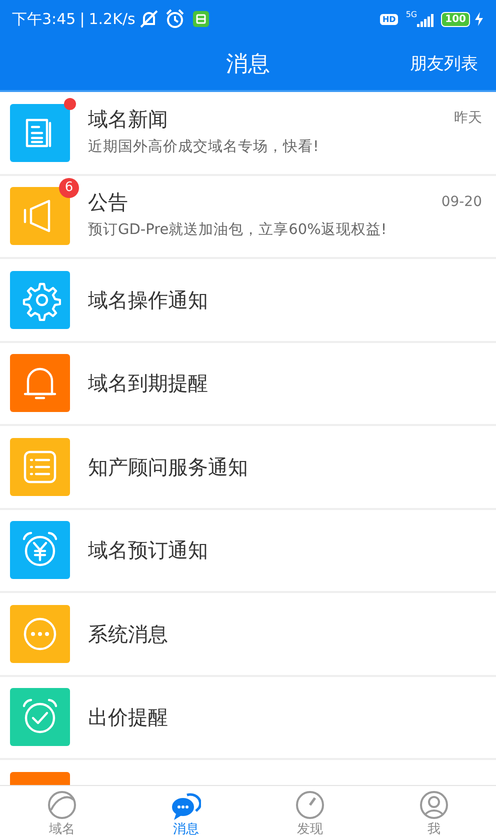 The width and height of the screenshot is (496, 838). Describe the element at coordinates (108, 202) in the screenshot. I see `message-title: 公告` at that location.